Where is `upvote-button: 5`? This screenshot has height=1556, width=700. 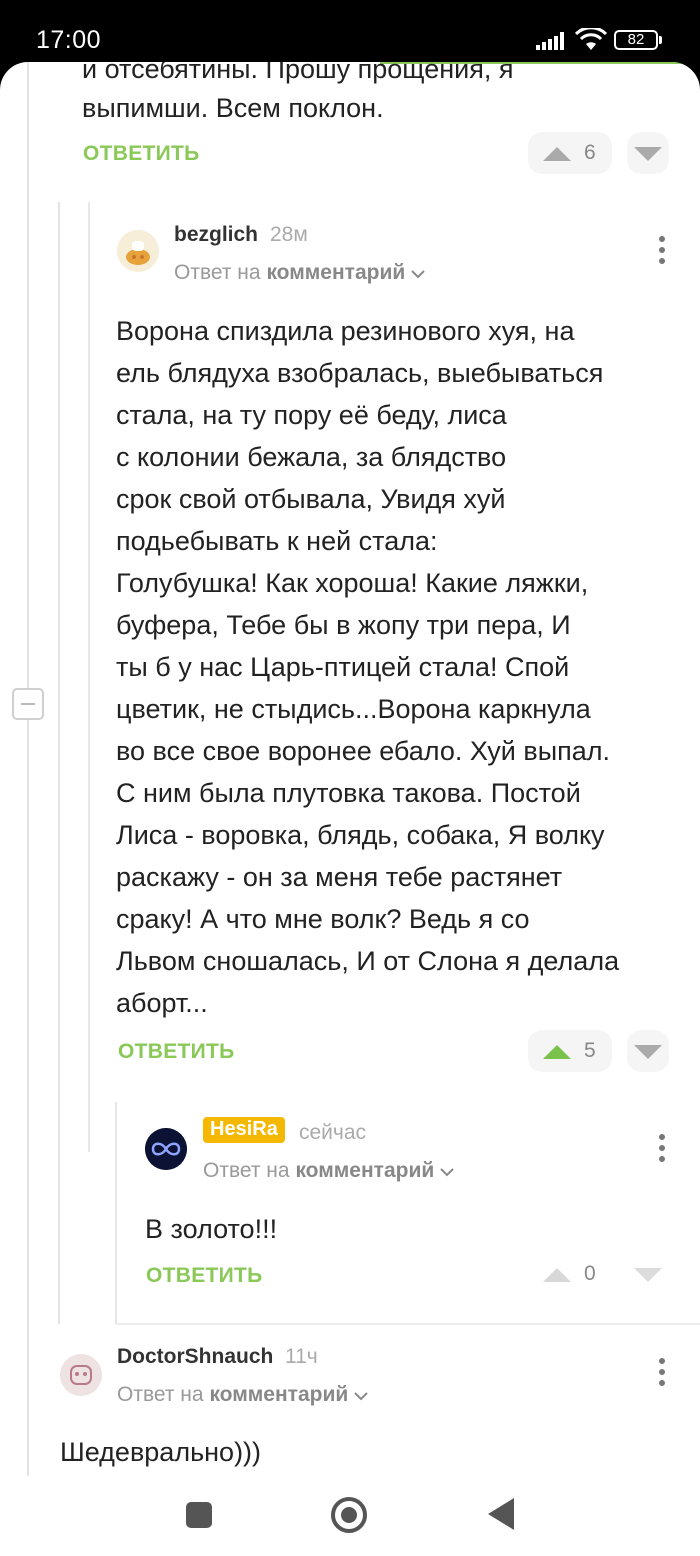 upvote-button: 5 is located at coordinates (570, 1051).